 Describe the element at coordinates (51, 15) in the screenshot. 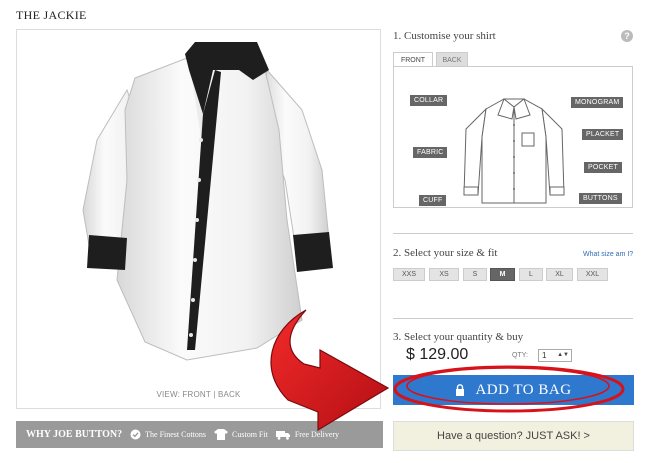

I see `product-title: THE JACKIE` at that location.